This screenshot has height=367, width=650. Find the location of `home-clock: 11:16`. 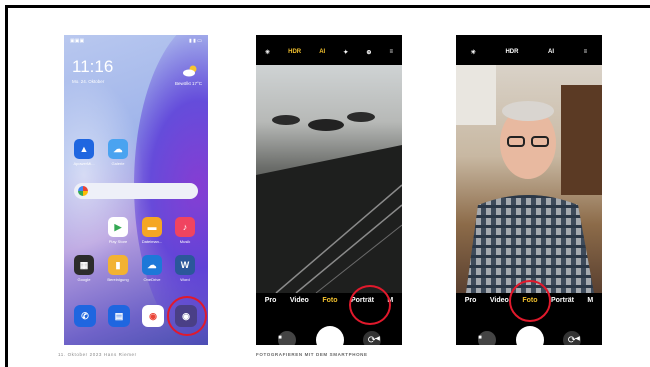

home-clock: 11:16 is located at coordinates (93, 66).